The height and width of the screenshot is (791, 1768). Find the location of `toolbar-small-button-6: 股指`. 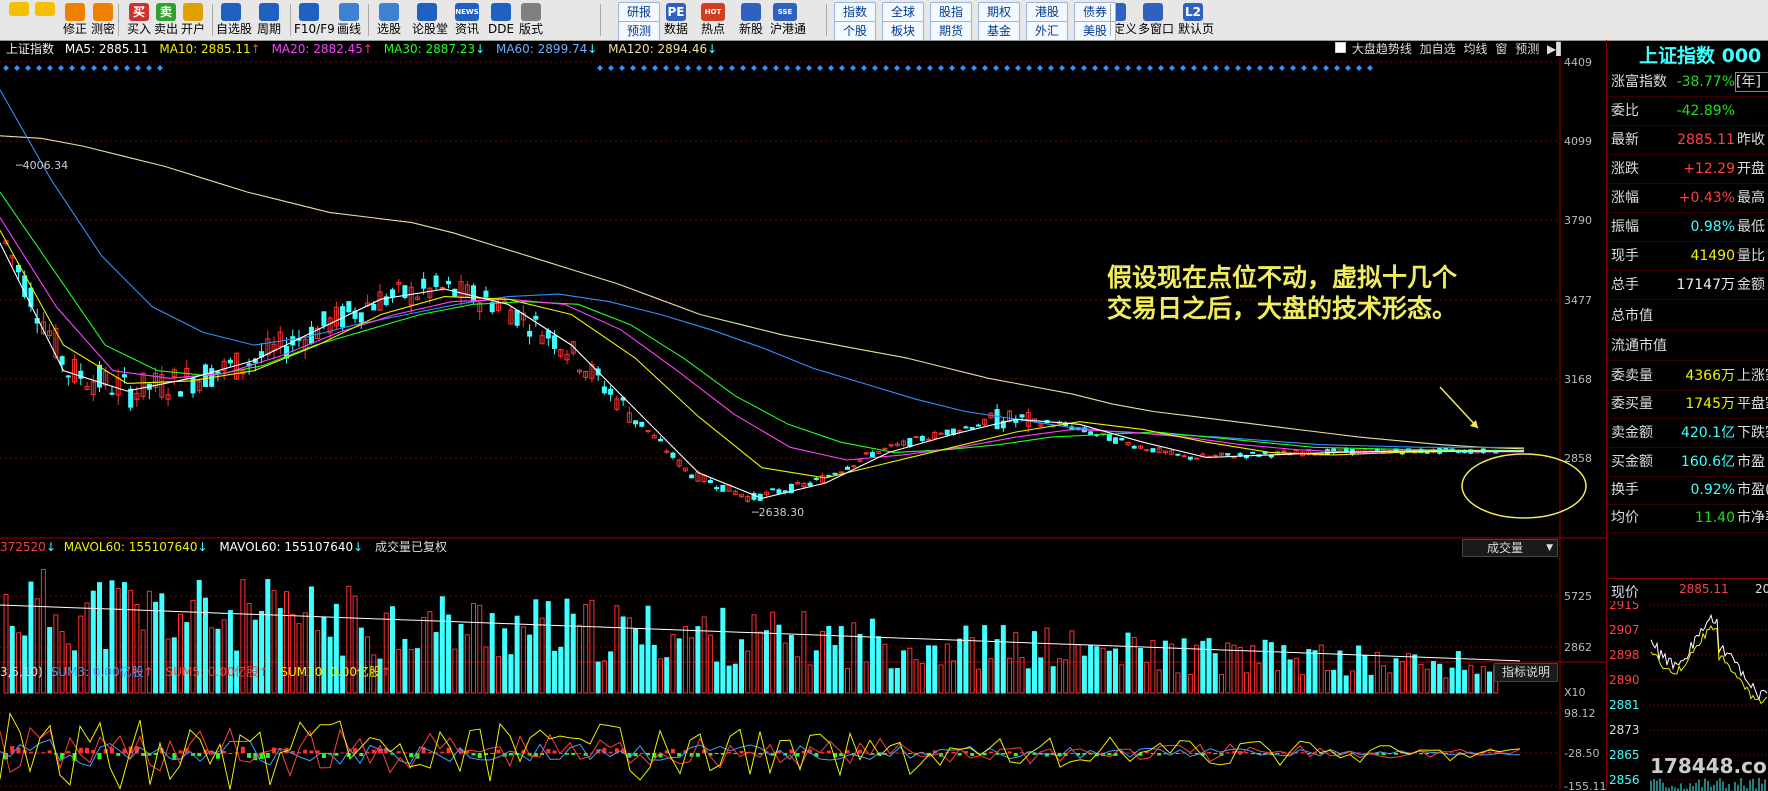

toolbar-small-button-6: 股指 is located at coordinates (951, 12).